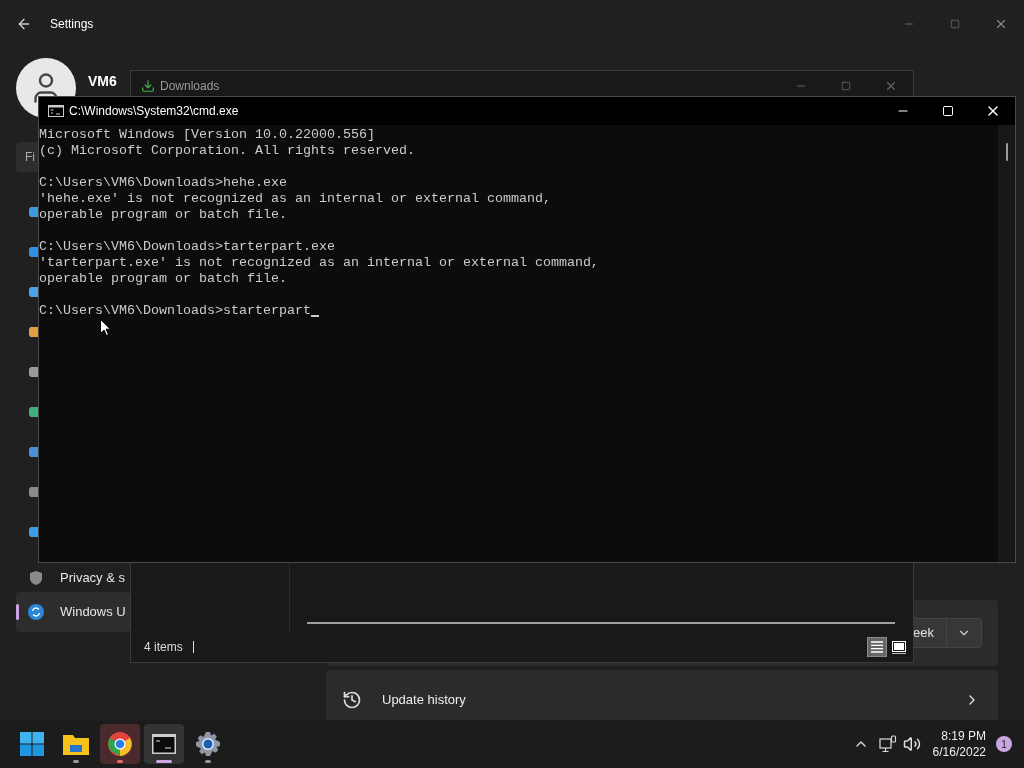 This screenshot has height=768, width=1024. Describe the element at coordinates (36, 612) in the screenshot. I see `sync-icon` at that location.